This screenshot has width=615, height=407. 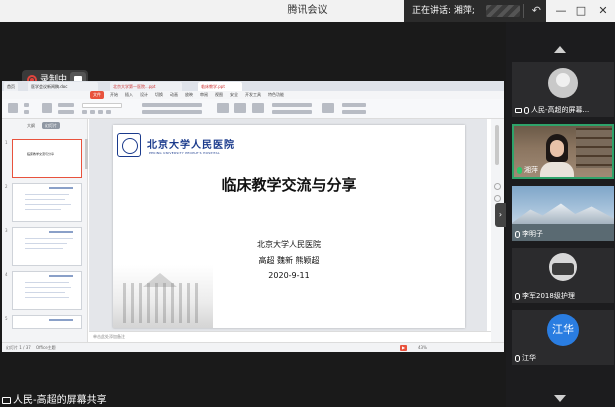 I want to click on paragraph-tools, so click(x=172, y=105).